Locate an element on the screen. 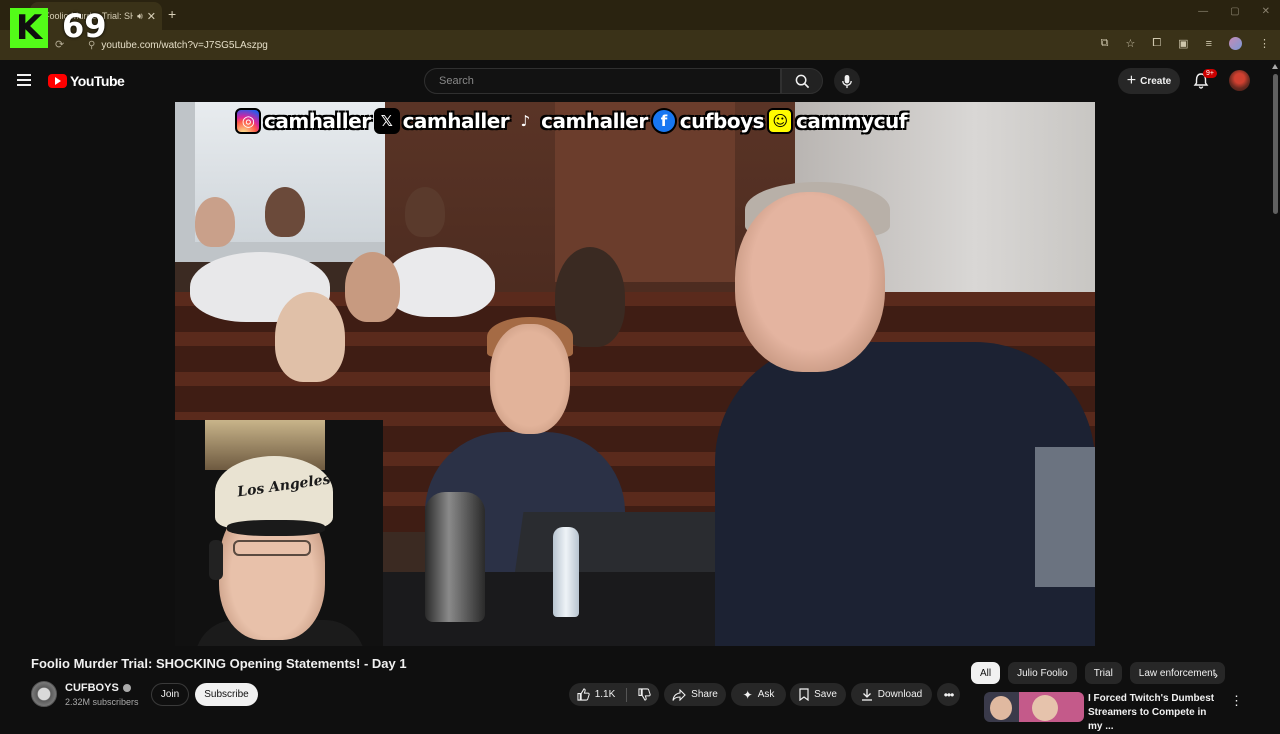 The image size is (1280, 734). sidebar-icon: ▣ is located at coordinates (1183, 43).